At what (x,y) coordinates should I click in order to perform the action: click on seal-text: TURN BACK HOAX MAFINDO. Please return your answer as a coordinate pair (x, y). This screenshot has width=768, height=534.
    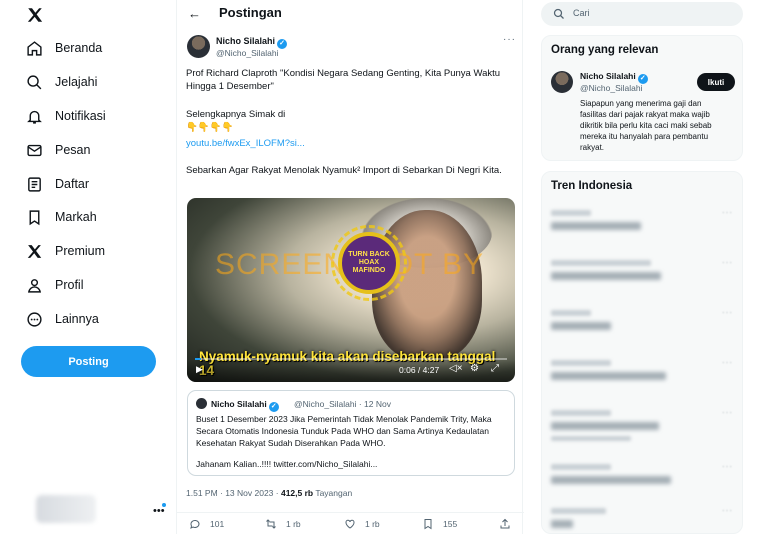
    Looking at the image, I should click on (369, 263).